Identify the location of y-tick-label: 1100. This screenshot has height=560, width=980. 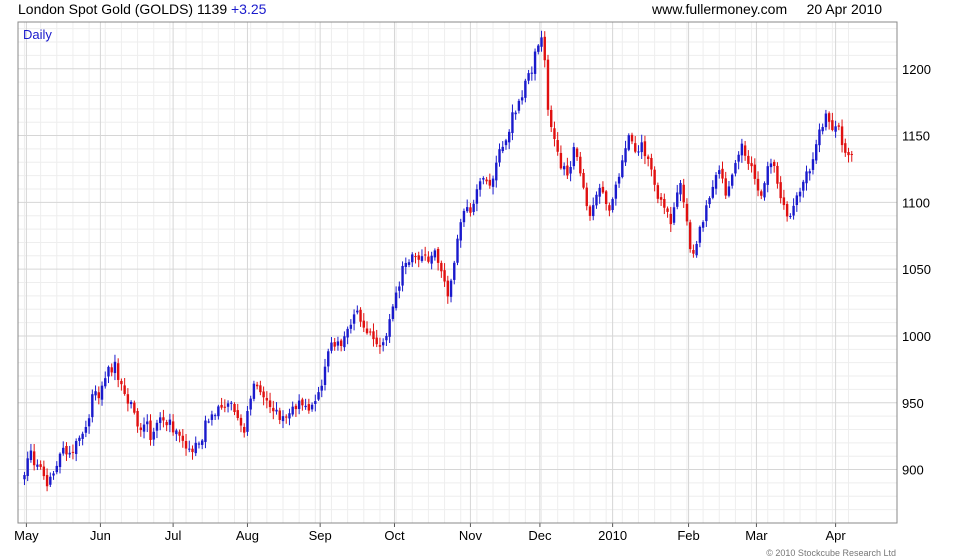
(916, 202).